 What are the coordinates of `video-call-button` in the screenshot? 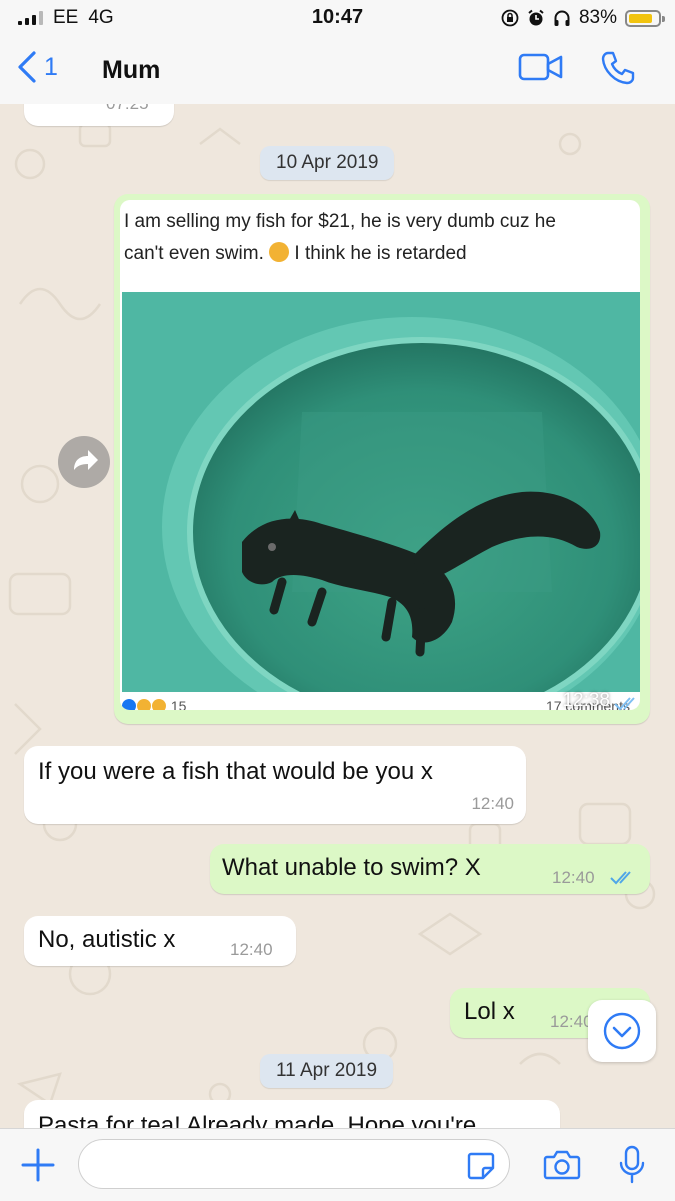 It's located at (541, 69).